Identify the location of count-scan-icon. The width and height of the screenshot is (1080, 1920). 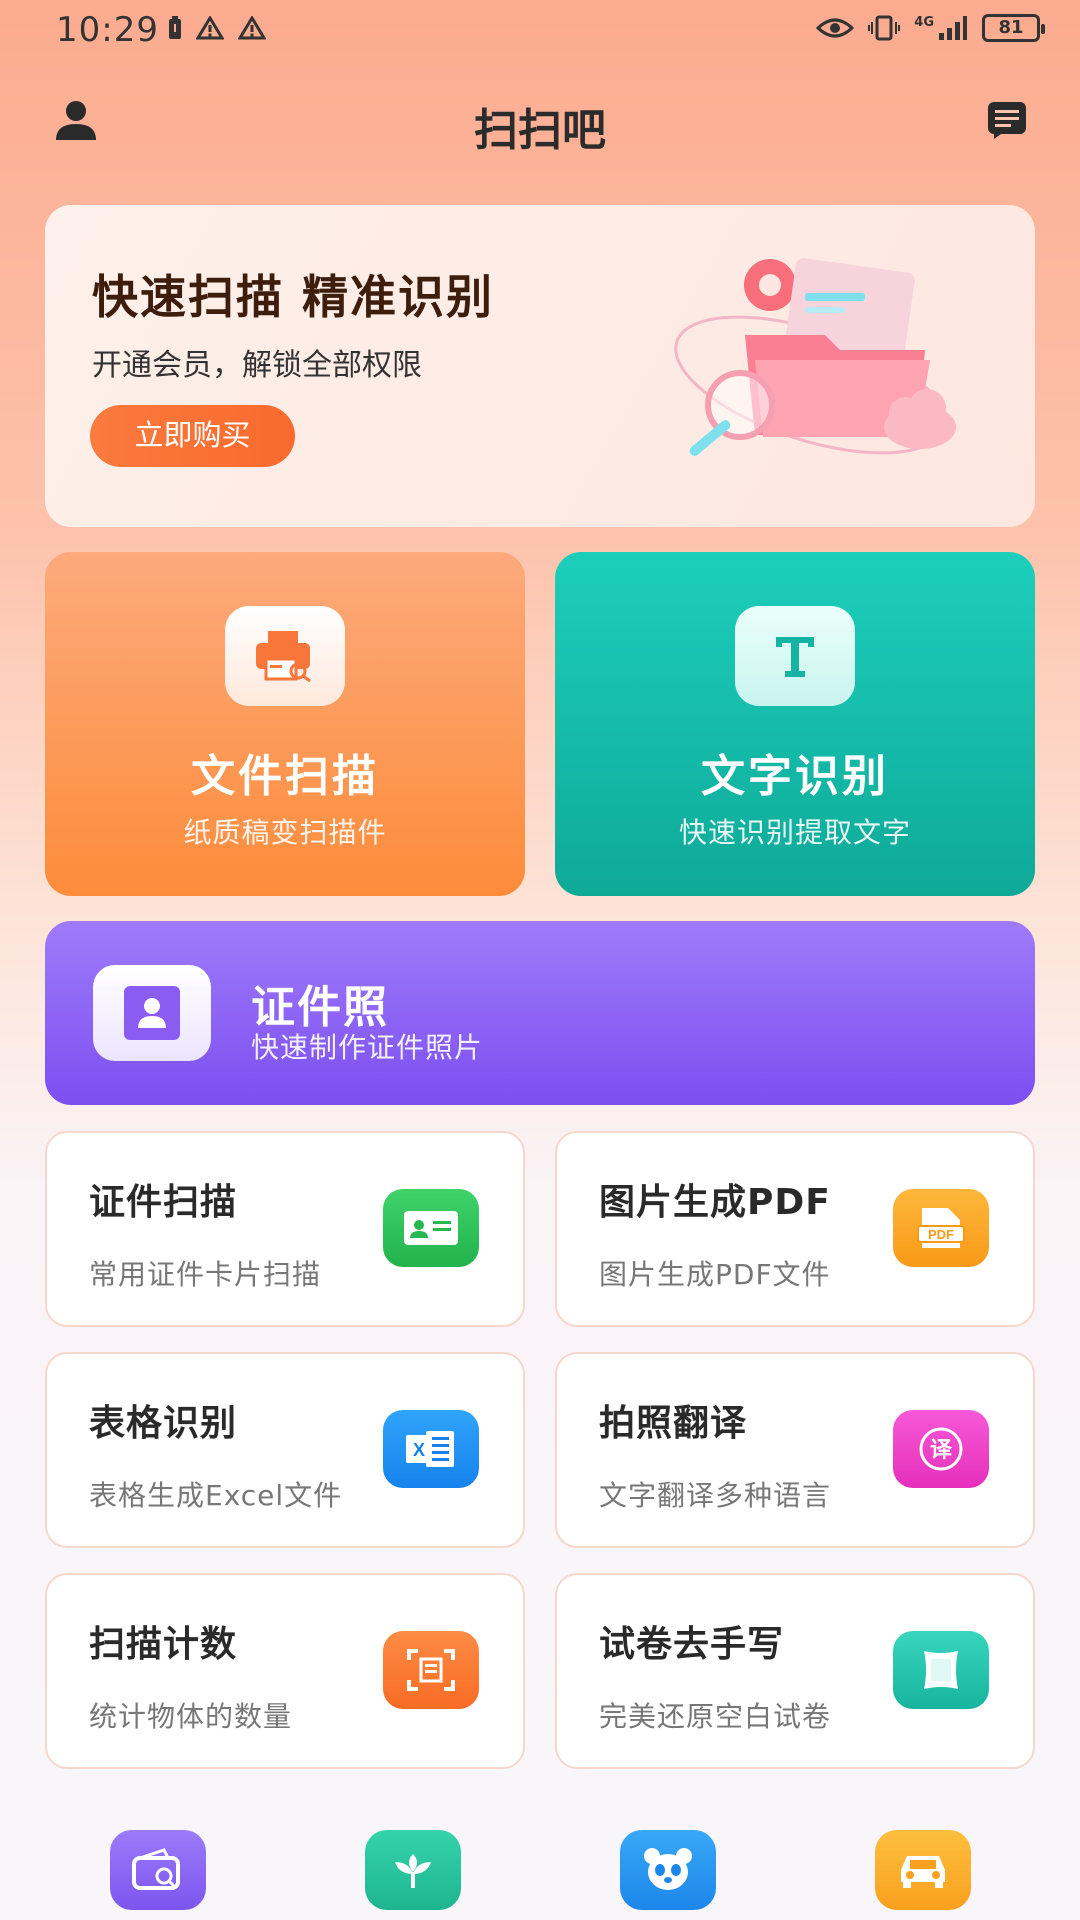
(431, 1670).